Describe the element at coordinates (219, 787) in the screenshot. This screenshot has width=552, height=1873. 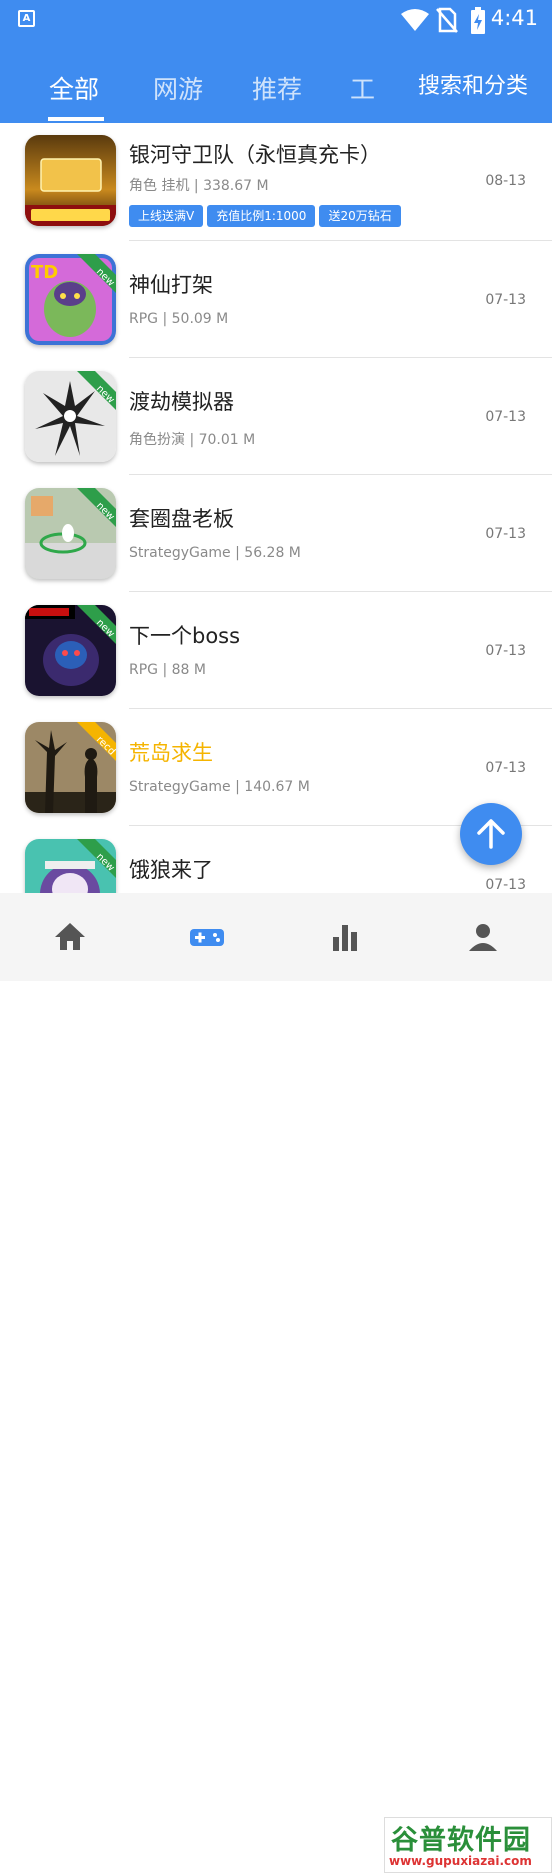
I see `game-meta: StrategyGame | 140.67 M` at that location.